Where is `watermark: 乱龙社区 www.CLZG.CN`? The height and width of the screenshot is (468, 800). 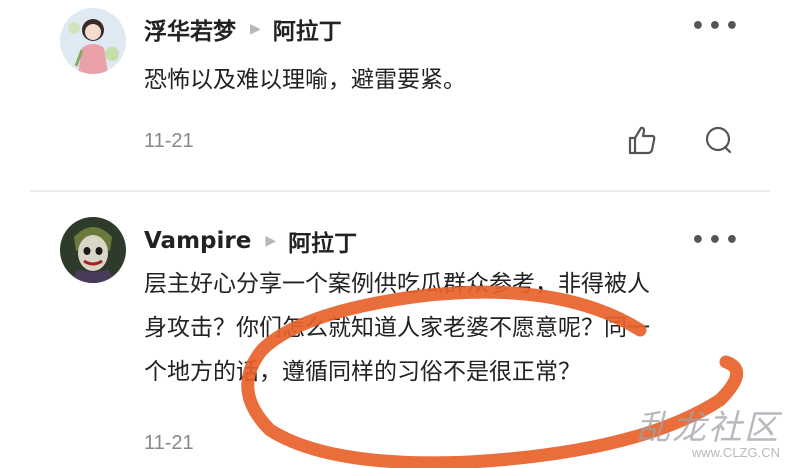
watermark: 乱龙社区 www.CLZG.CN is located at coordinates (708, 430).